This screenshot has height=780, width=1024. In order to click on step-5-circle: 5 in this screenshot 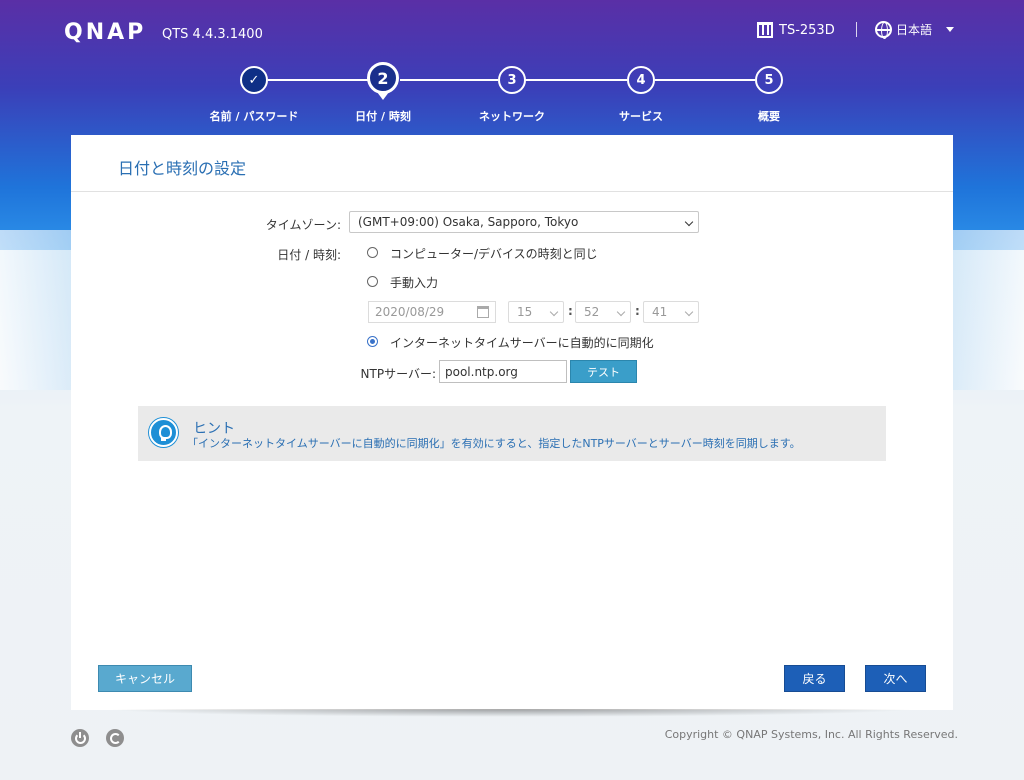, I will do `click(769, 80)`.